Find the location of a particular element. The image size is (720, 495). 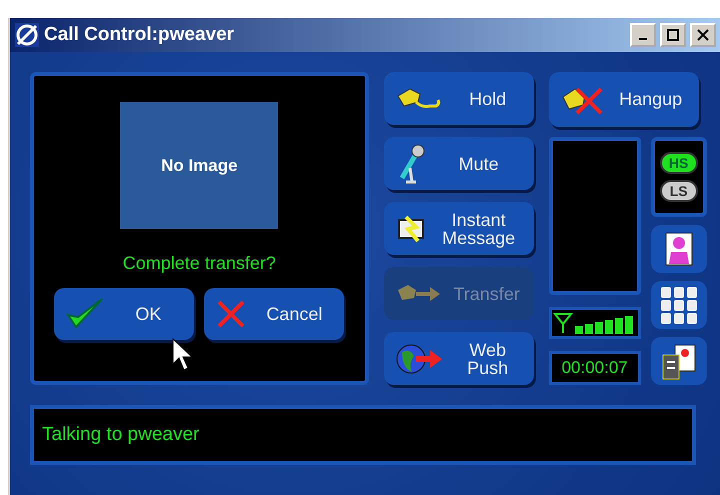

close-icon is located at coordinates (703, 35).